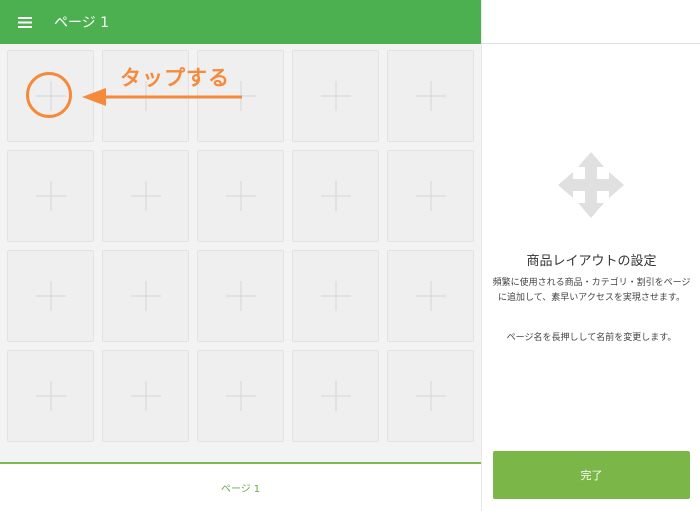 Image resolution: width=700 pixels, height=511 pixels. I want to click on page-title: ページ 1, so click(82, 23).